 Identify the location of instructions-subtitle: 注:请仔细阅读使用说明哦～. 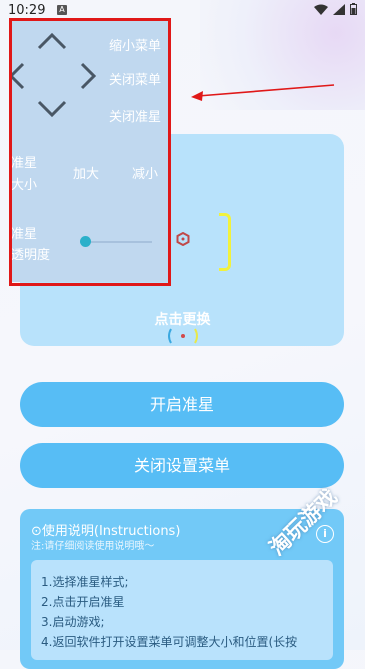
(93, 546).